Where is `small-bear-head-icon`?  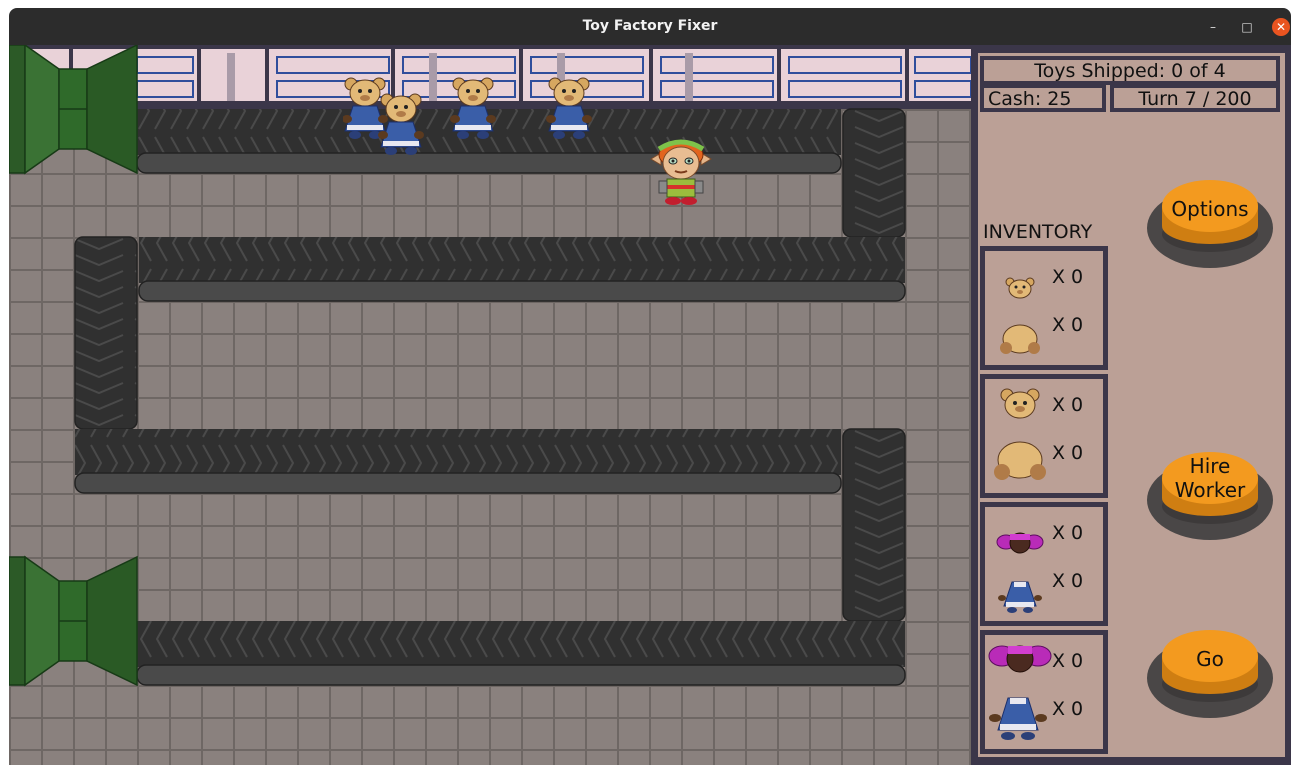 small-bear-head-icon is located at coordinates (1020, 288).